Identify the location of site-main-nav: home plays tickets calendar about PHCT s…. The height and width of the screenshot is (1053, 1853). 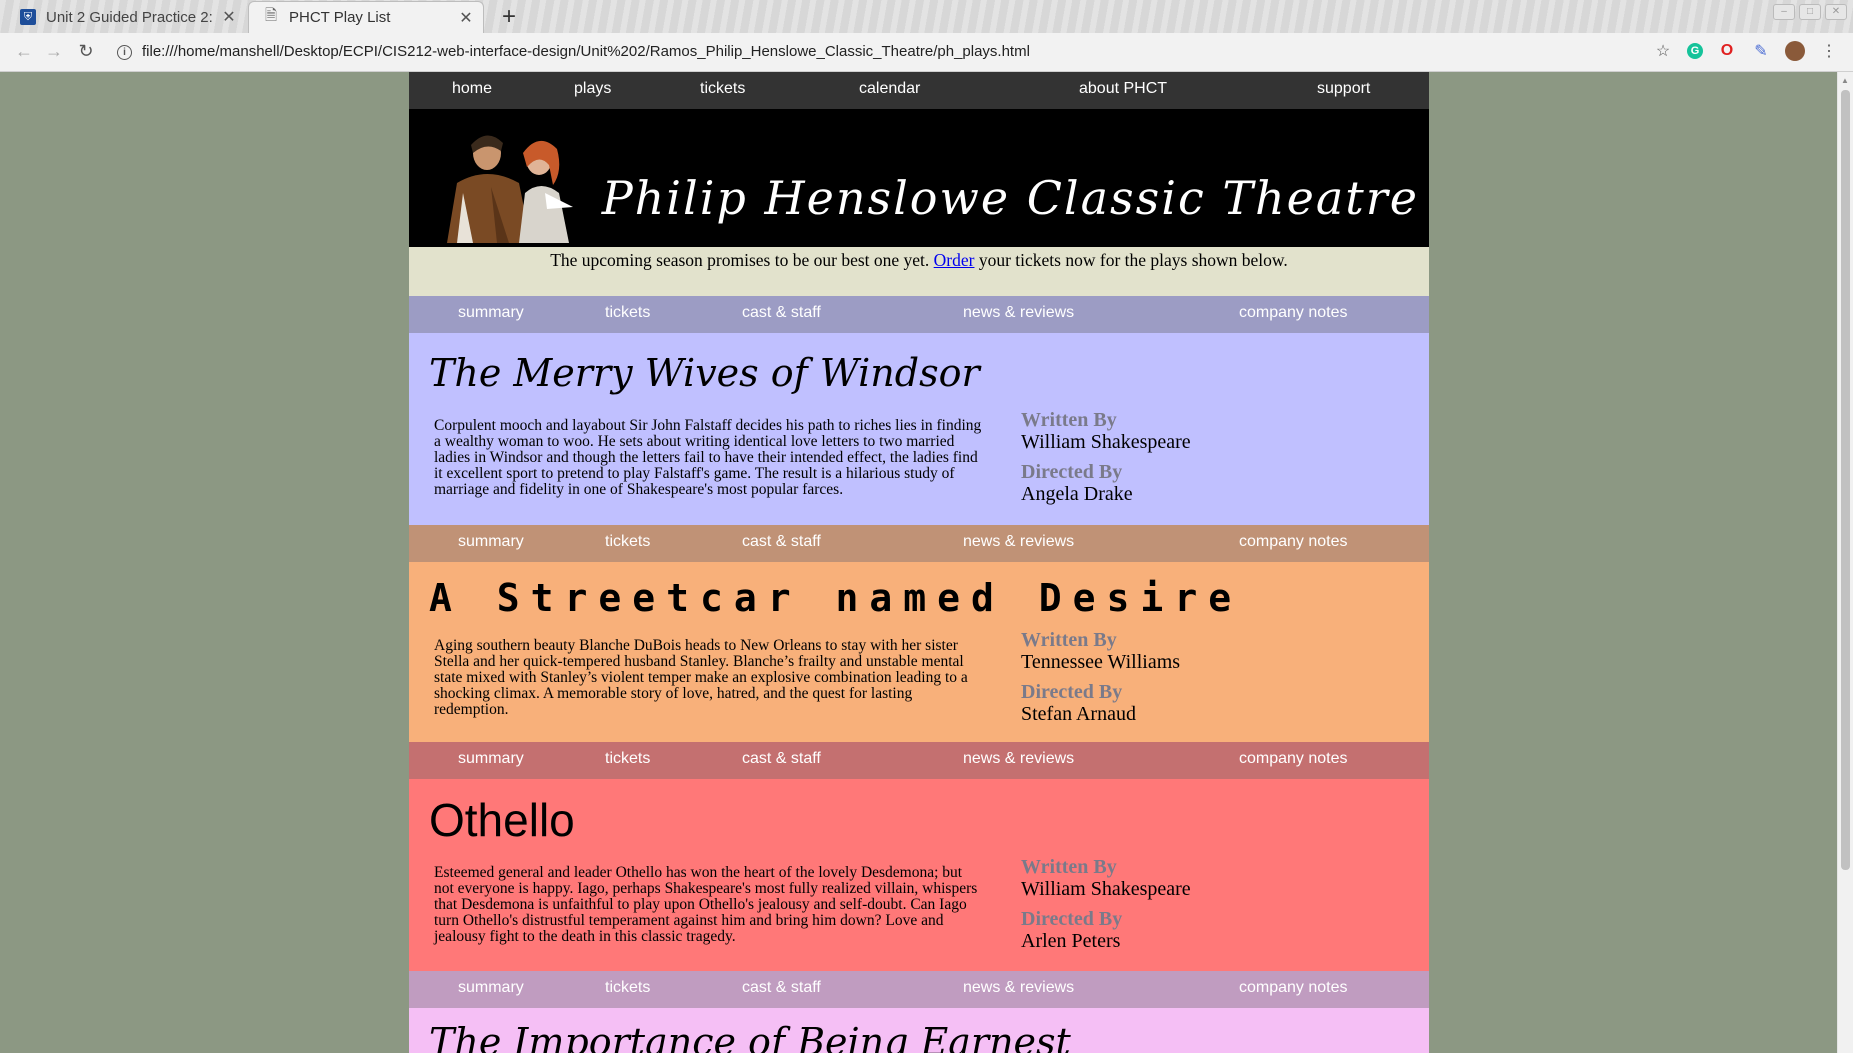
(919, 90).